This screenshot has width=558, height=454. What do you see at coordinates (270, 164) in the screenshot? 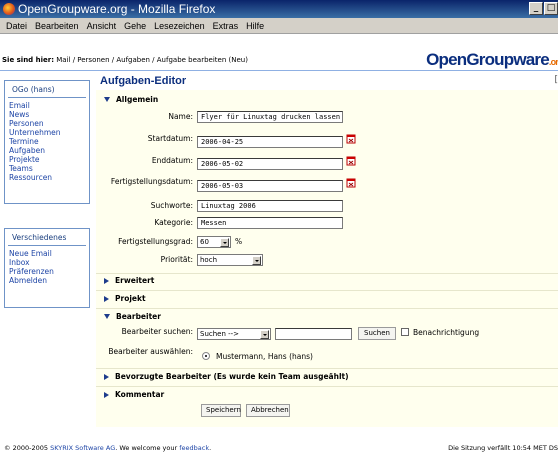
I see `enddatum-input: 2006-05-02` at bounding box center [270, 164].